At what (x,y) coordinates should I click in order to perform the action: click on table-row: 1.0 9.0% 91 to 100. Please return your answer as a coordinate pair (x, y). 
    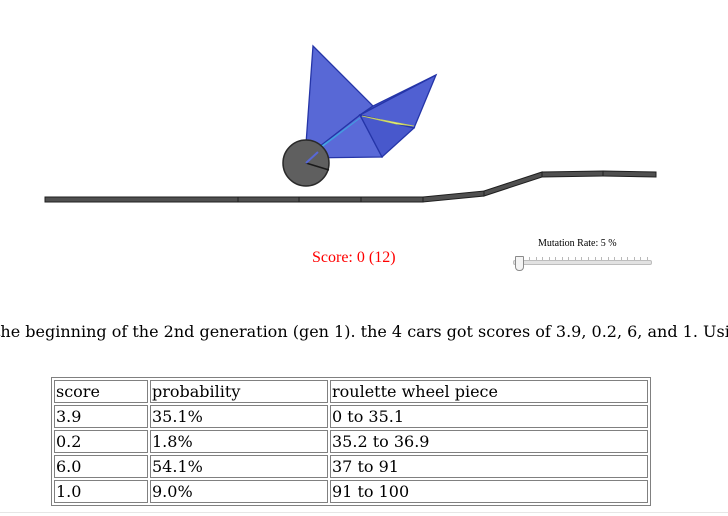
    Looking at the image, I should click on (351, 491).